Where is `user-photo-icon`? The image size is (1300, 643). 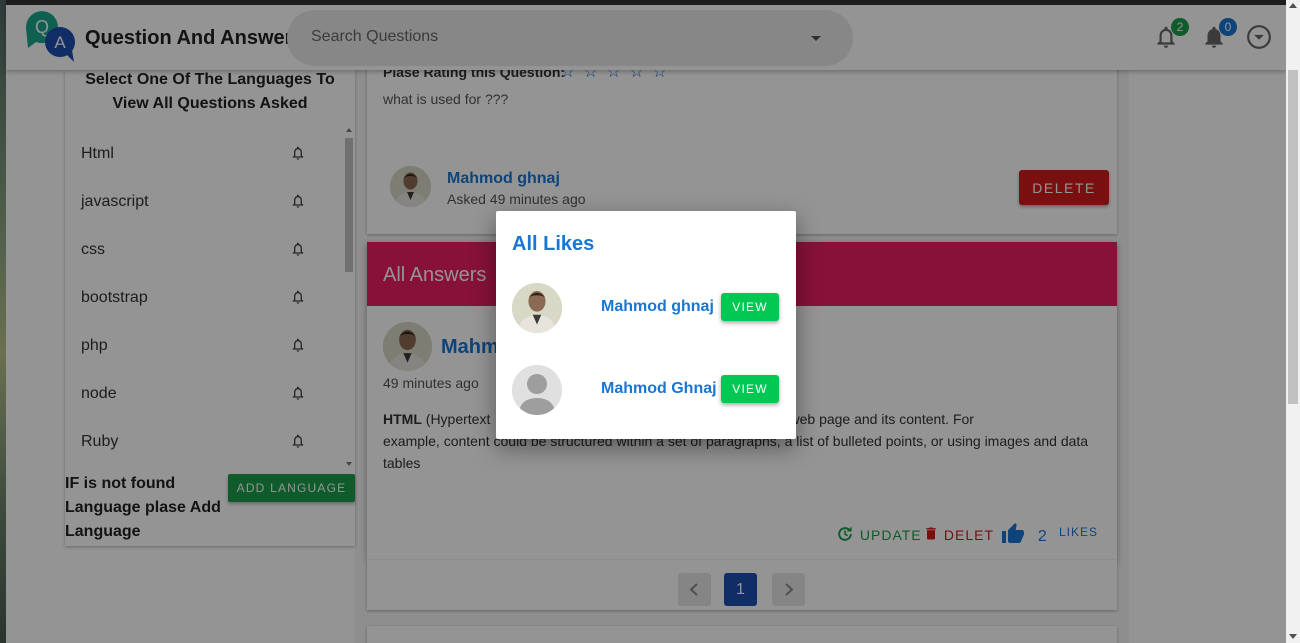
user-photo-icon is located at coordinates (537, 308).